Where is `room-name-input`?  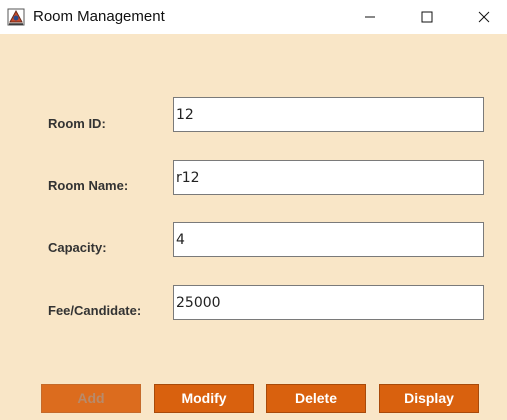
room-name-input is located at coordinates (328, 177).